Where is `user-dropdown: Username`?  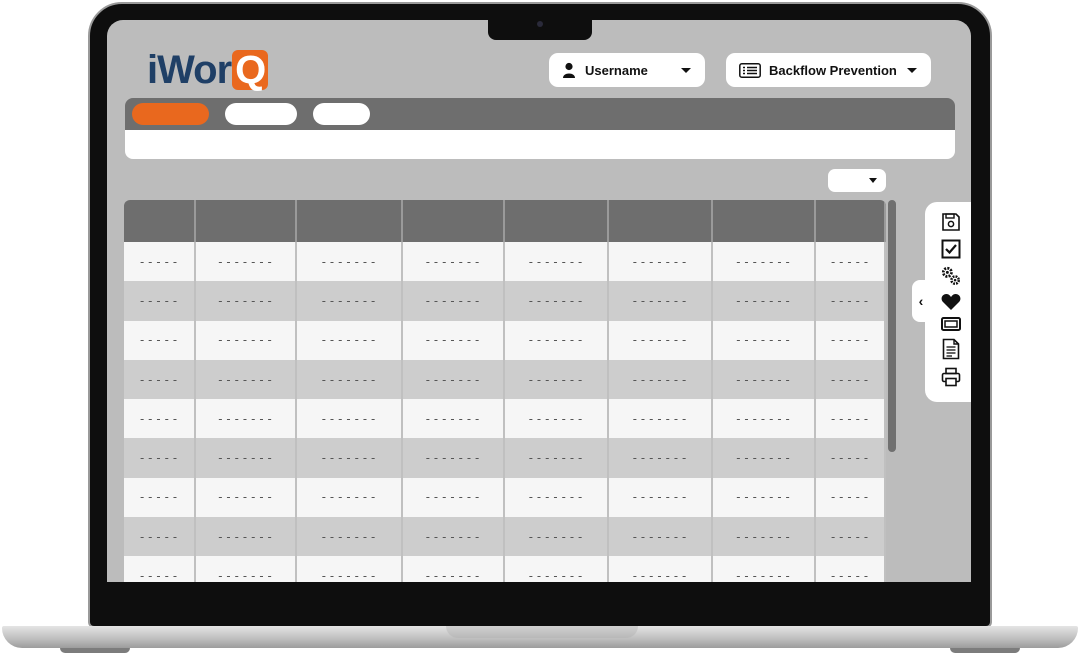 user-dropdown: Username is located at coordinates (627, 70).